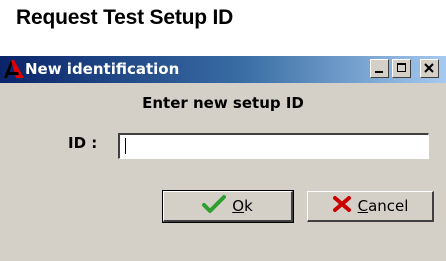 The width and height of the screenshot is (446, 261). Describe the element at coordinates (342, 206) in the screenshot. I see `cross-icon` at that location.